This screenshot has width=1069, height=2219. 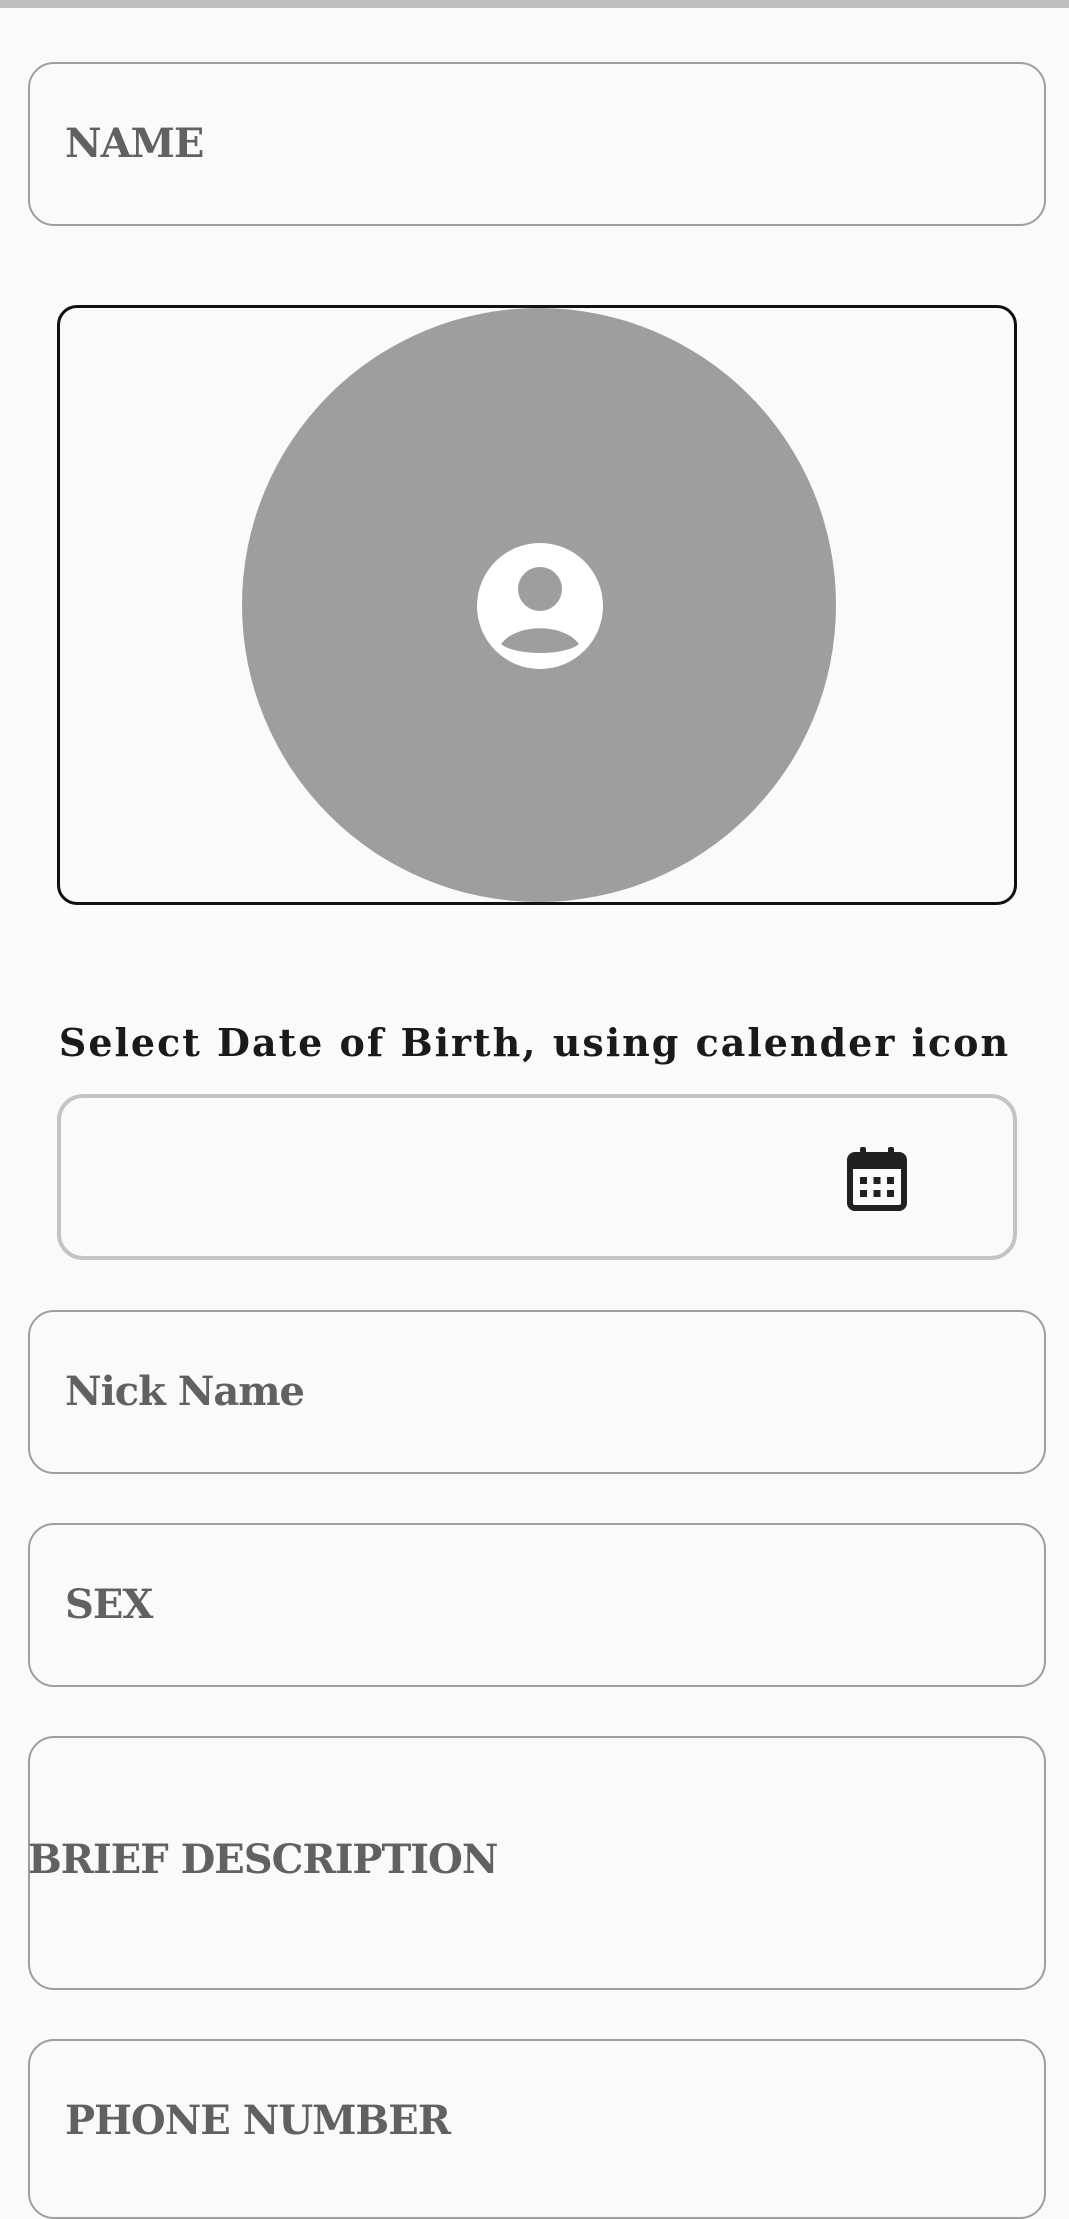 What do you see at coordinates (537, 1177) in the screenshot?
I see `date-of-birth-field` at bounding box center [537, 1177].